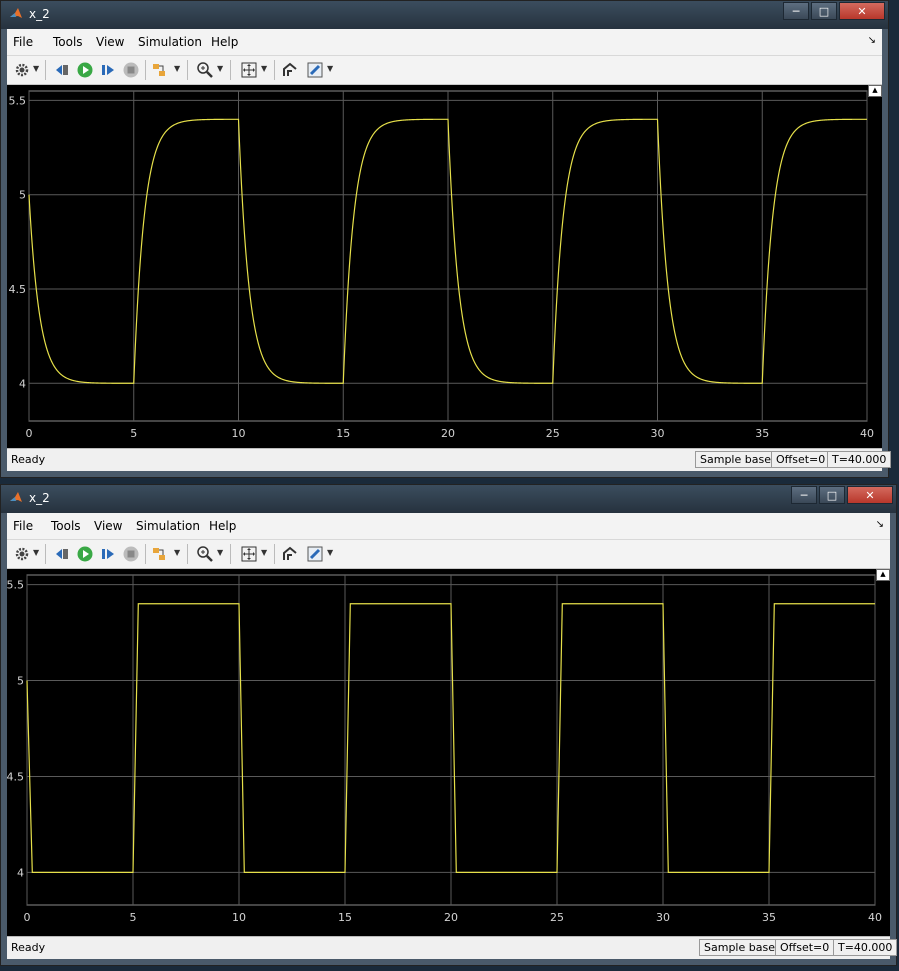 The width and height of the screenshot is (899, 971). What do you see at coordinates (769, 917) in the screenshot?
I see `x-tick-label: 35` at bounding box center [769, 917].